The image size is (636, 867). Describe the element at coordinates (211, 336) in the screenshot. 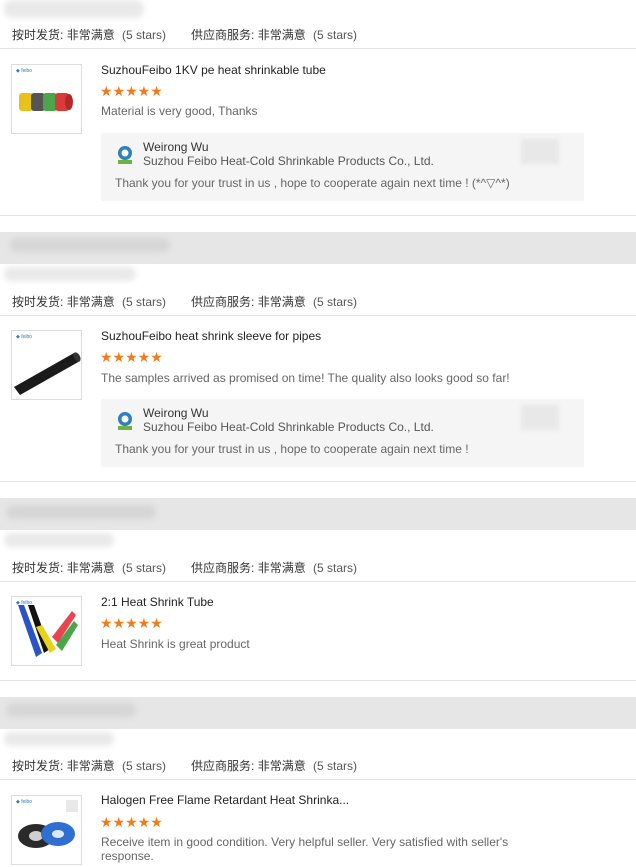

I see `product-title: SuzhouFeibo heat shrink sleeve for pipes` at that location.